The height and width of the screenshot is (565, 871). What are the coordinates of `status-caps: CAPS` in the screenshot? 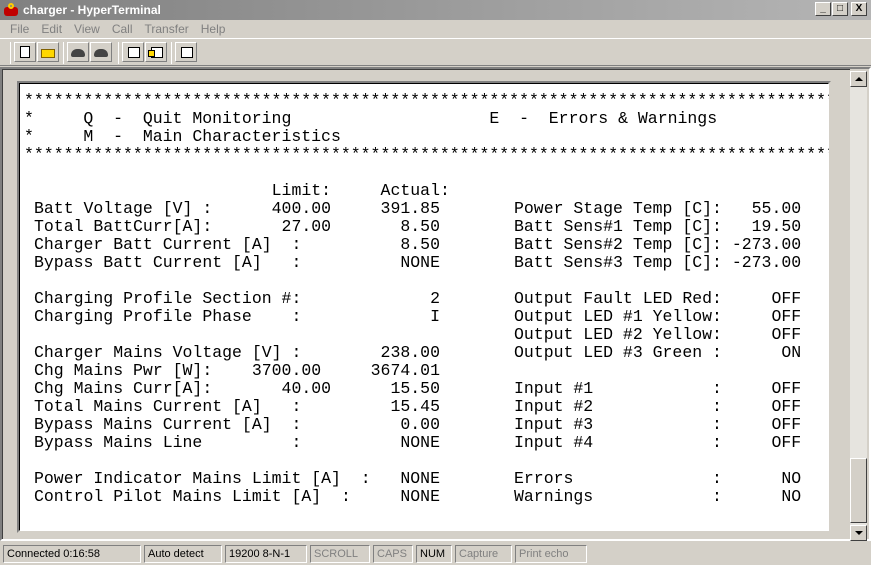 It's located at (393, 553).